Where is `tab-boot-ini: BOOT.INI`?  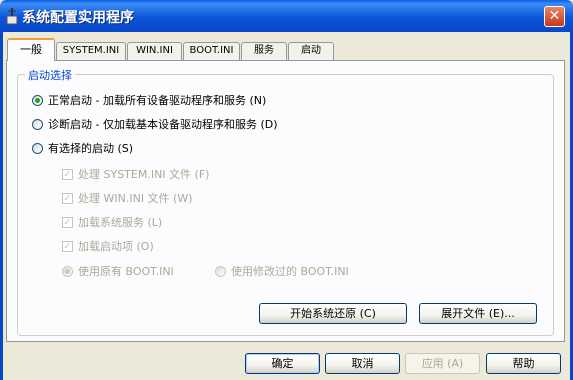
tab-boot-ini: BOOT.INI is located at coordinates (211, 51).